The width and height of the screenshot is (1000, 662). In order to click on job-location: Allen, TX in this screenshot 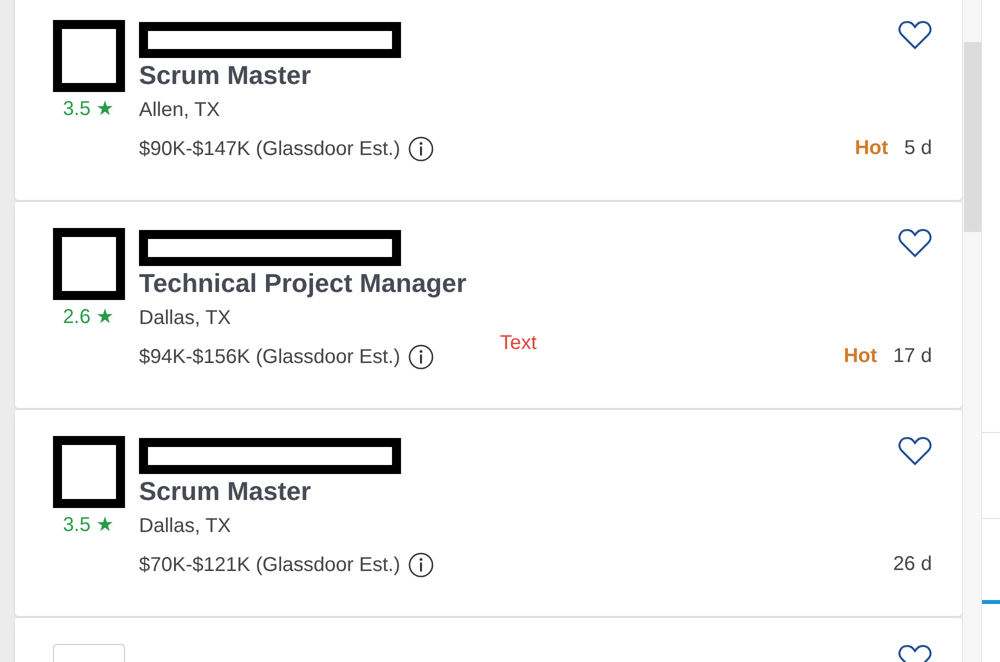, I will do `click(179, 110)`.